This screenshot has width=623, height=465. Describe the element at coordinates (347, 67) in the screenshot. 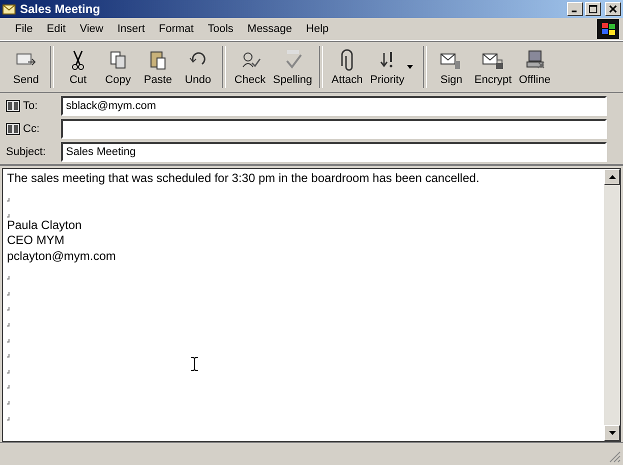

I see `toolbar-button: Attach` at that location.